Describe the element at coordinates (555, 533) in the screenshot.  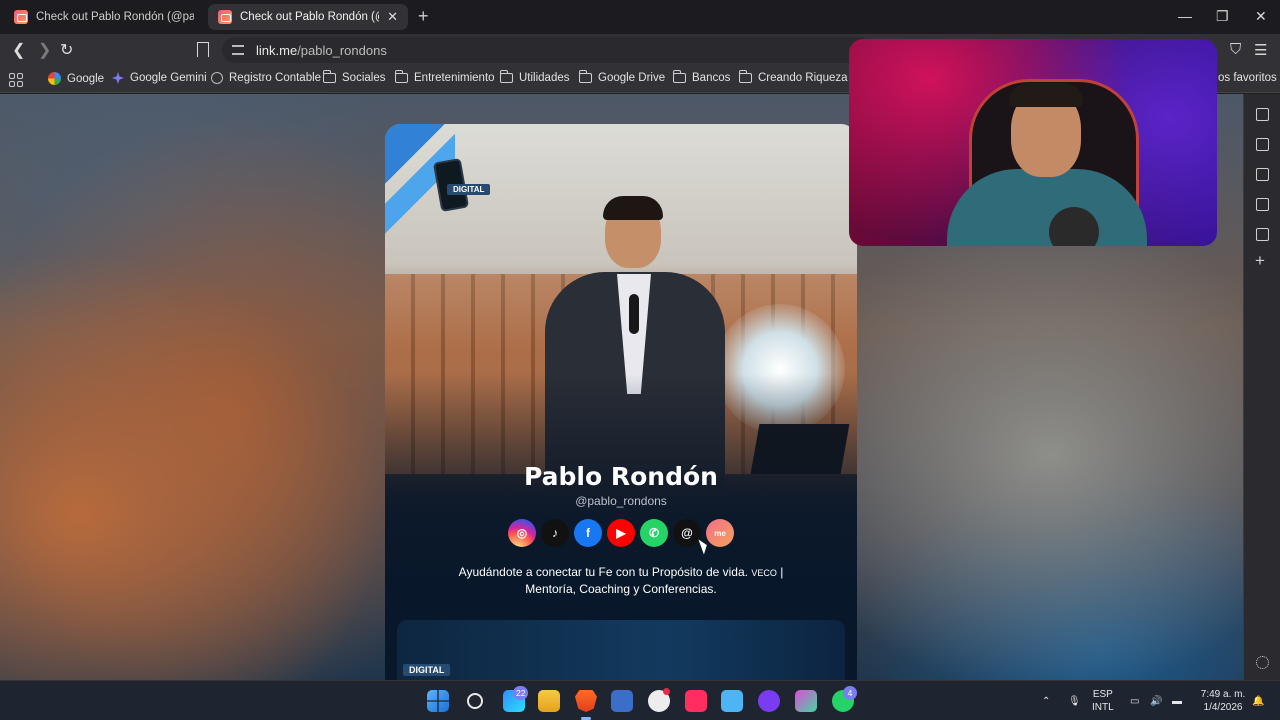
I see `tiktok-icon: ♪` at that location.